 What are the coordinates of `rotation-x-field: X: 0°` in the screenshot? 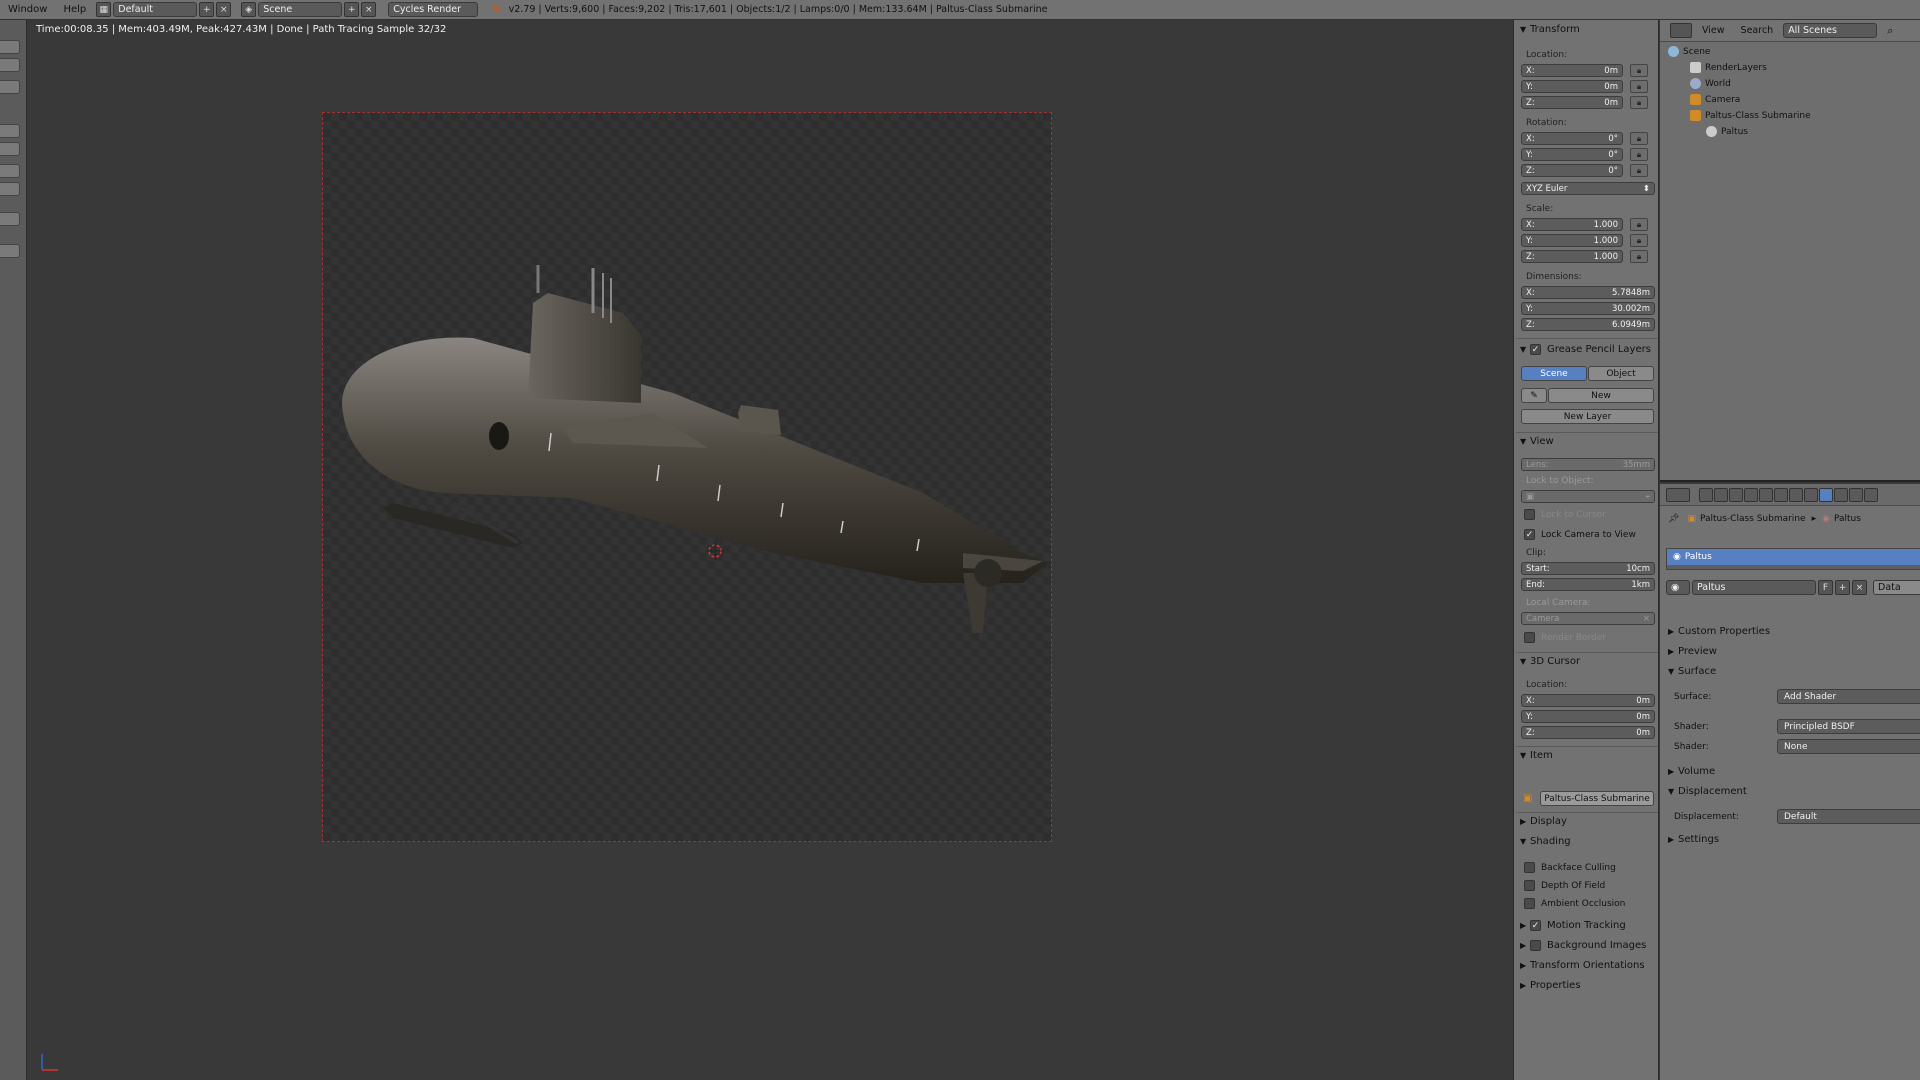 It's located at (1572, 138).